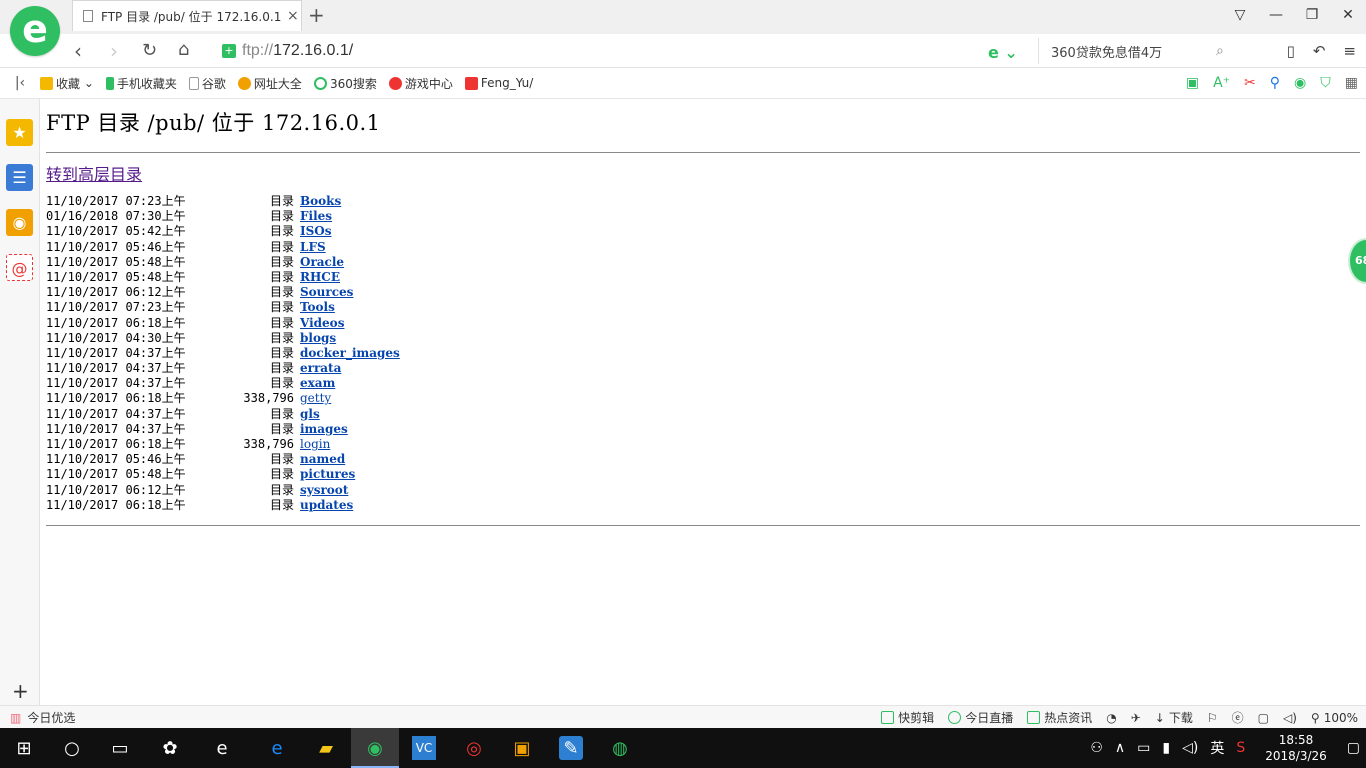 This screenshot has width=1366, height=768. Describe the element at coordinates (293, 16) in the screenshot. I see `tab-close-icon: ×` at that location.